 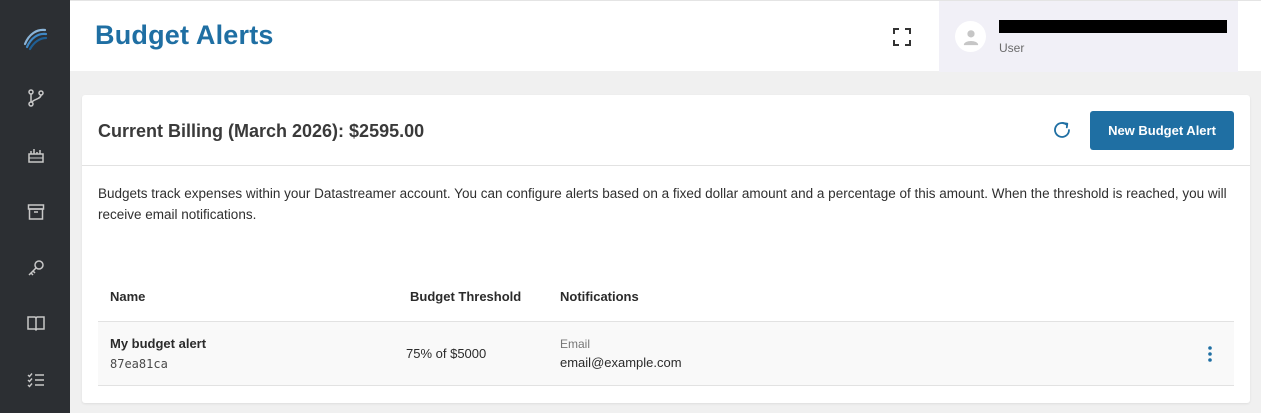 I want to click on user-avatar-icon, so click(x=970, y=36).